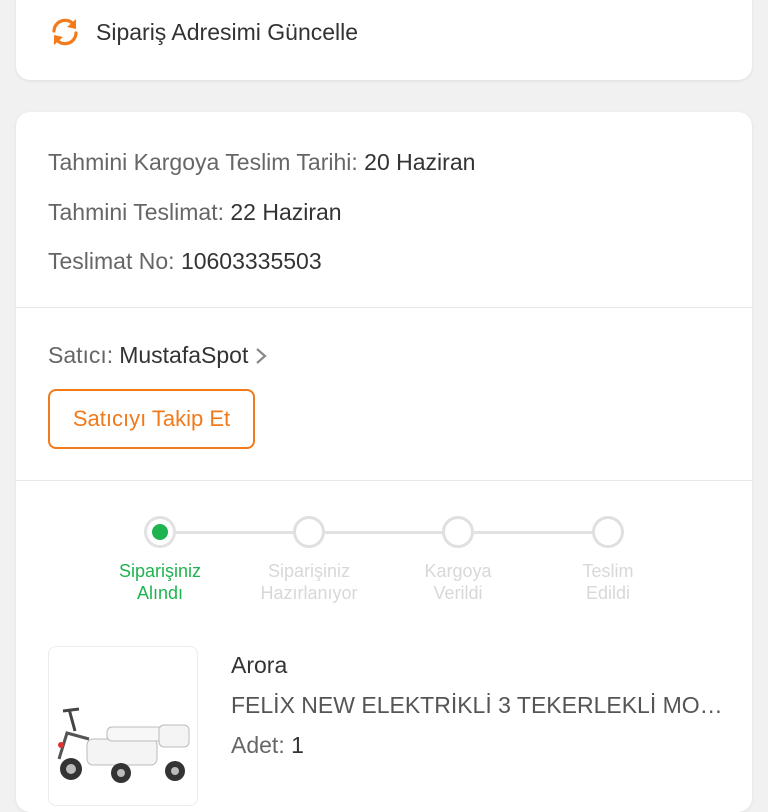  I want to click on follow-seller-button: Satıcıyı Takip Et, so click(151, 419).